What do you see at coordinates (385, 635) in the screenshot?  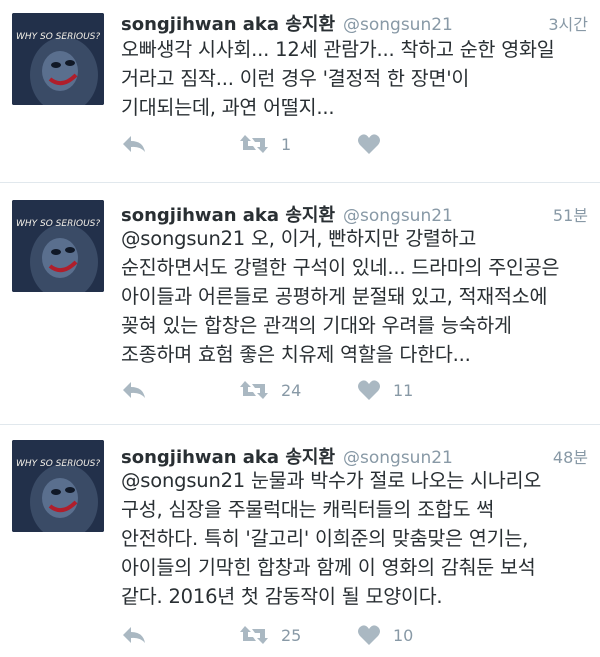 I see `like-button: 10` at bounding box center [385, 635].